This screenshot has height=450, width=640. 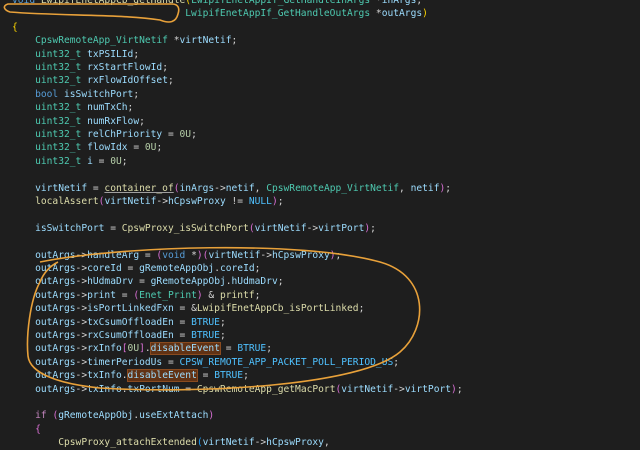 I want to click on code-line: uint32_t i = 0U;, so click(x=70, y=161).